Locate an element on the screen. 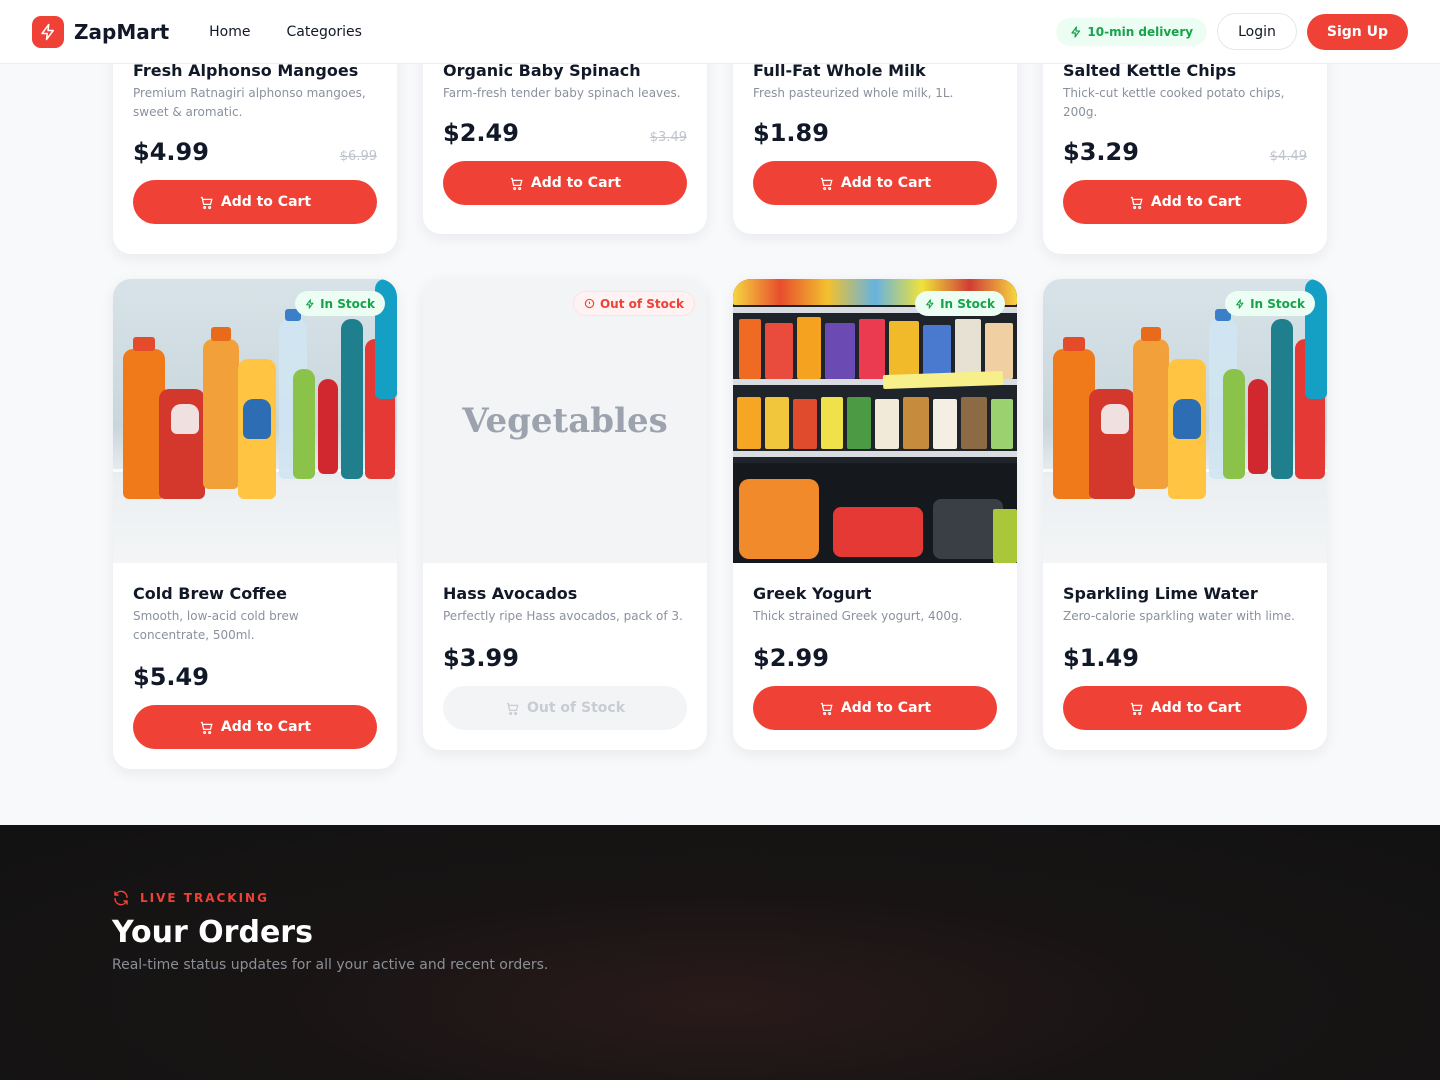 This screenshot has height=1080, width=1440. product-price: $4.99 is located at coordinates (171, 152).